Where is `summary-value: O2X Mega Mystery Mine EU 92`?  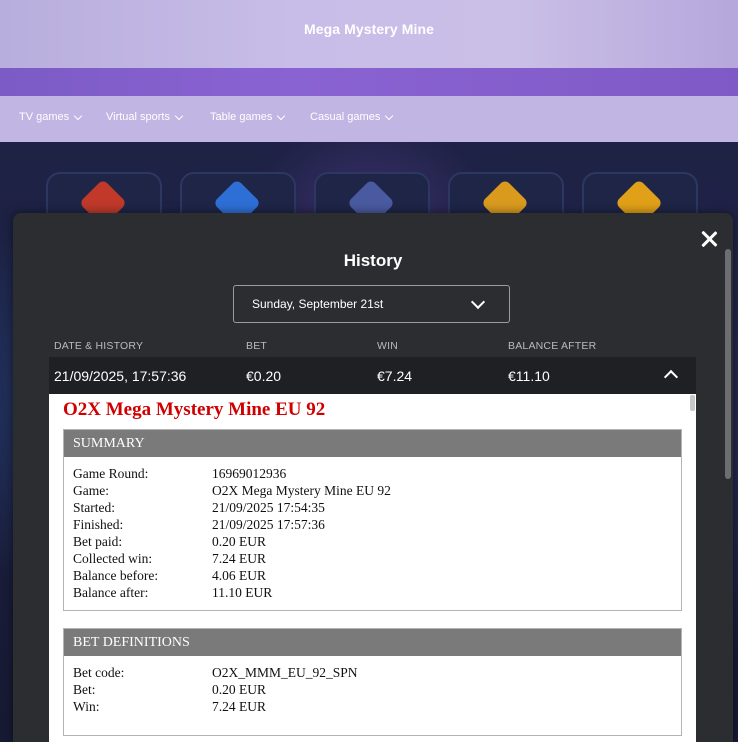
summary-value: O2X Mega Mystery Mine EU 92 is located at coordinates (301, 490).